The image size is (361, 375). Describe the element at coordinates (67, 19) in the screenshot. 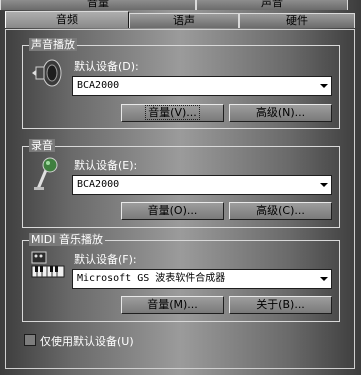

I see `tab-audio: 音频` at that location.